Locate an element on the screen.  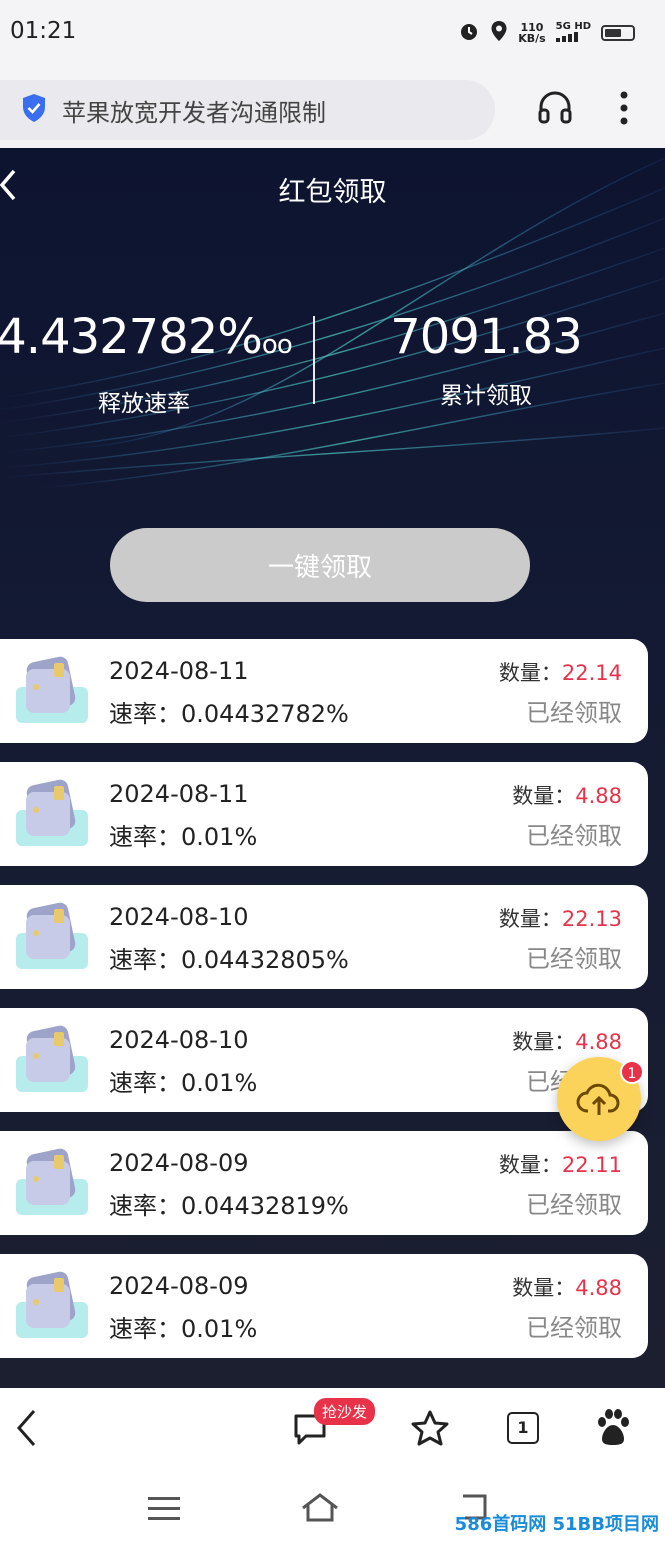
signal-icon is located at coordinates (566, 36).